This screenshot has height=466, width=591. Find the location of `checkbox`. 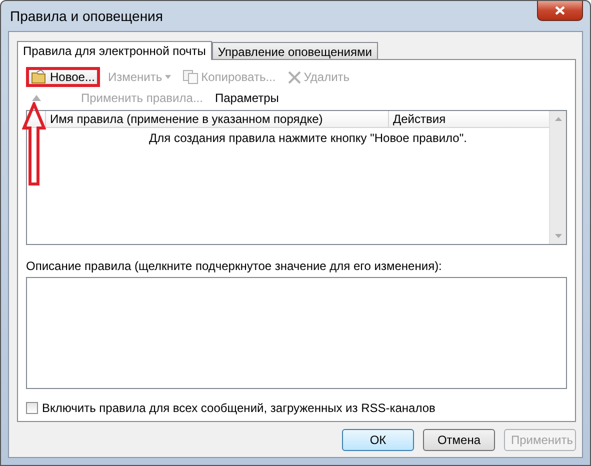

checkbox is located at coordinates (32, 408).